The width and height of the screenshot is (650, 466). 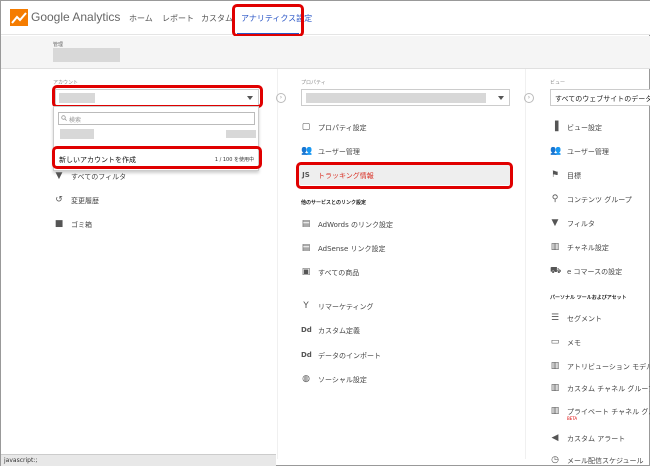 I want to click on menu-label: カスタム定義, so click(x=339, y=331).